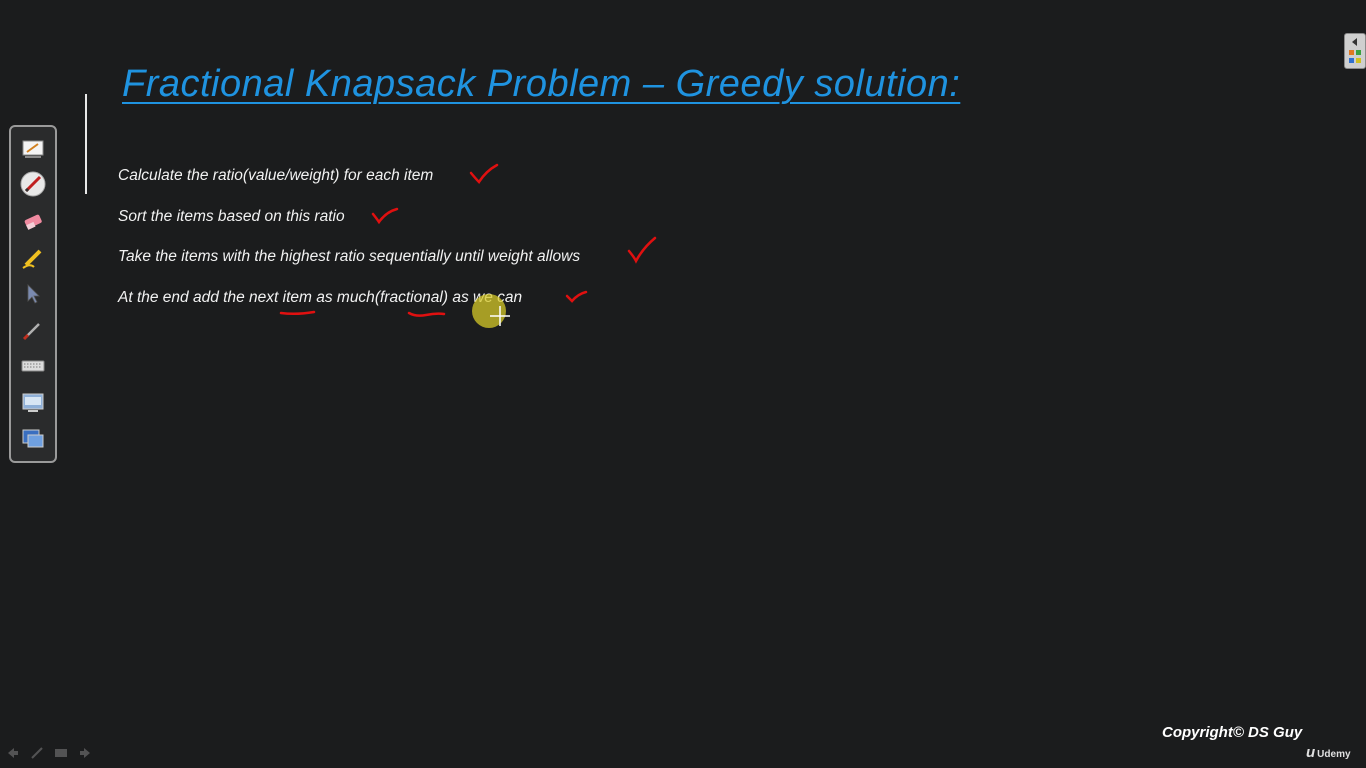 Image resolution: width=1366 pixels, height=768 pixels. I want to click on screen-capture-icon, so click(33, 403).